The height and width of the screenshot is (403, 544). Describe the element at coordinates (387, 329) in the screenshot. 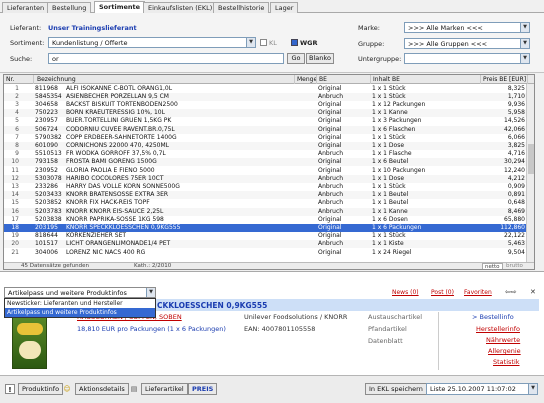

I see `pfandartikel-link: Pfandartikel` at that location.